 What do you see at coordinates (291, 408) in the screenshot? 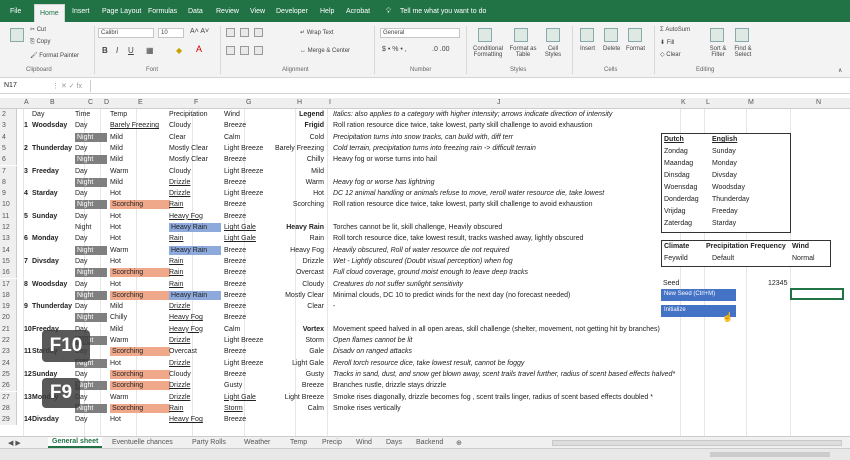
I see `legend-cell: Calm` at bounding box center [291, 408].